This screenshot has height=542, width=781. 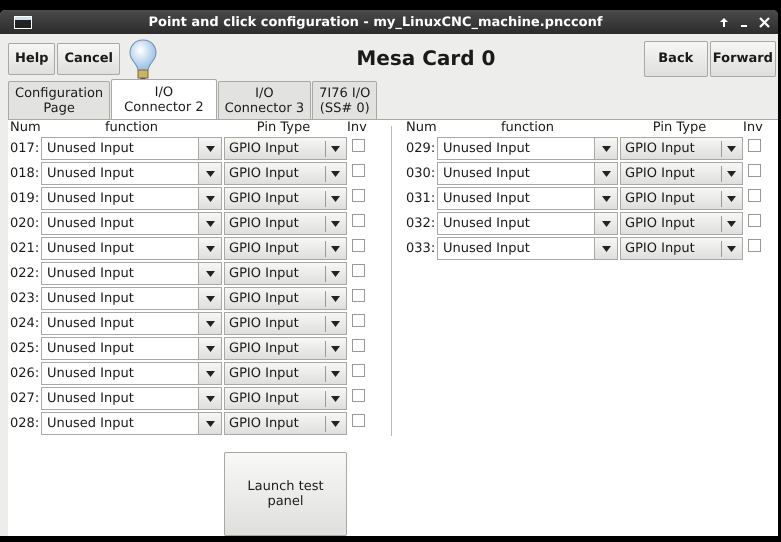 What do you see at coordinates (724, 22) in the screenshot?
I see `maximize-icon` at bounding box center [724, 22].